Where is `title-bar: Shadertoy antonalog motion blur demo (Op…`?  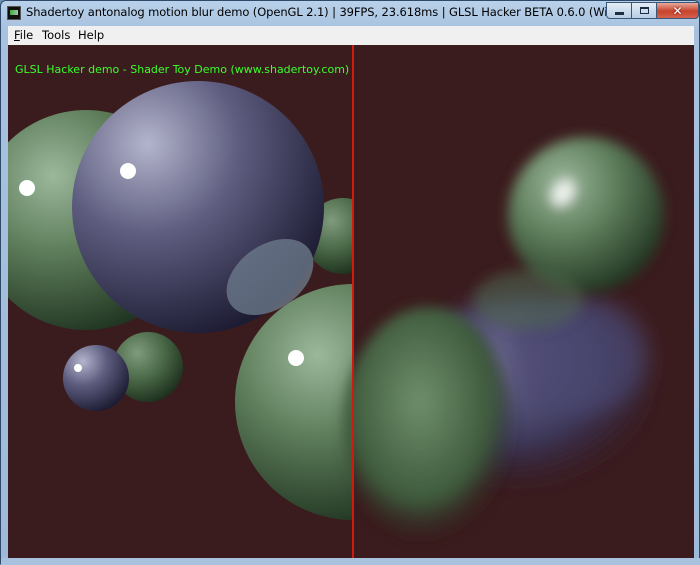 title-bar: Shadertoy antonalog motion blur demo (Op… is located at coordinates (350, 13).